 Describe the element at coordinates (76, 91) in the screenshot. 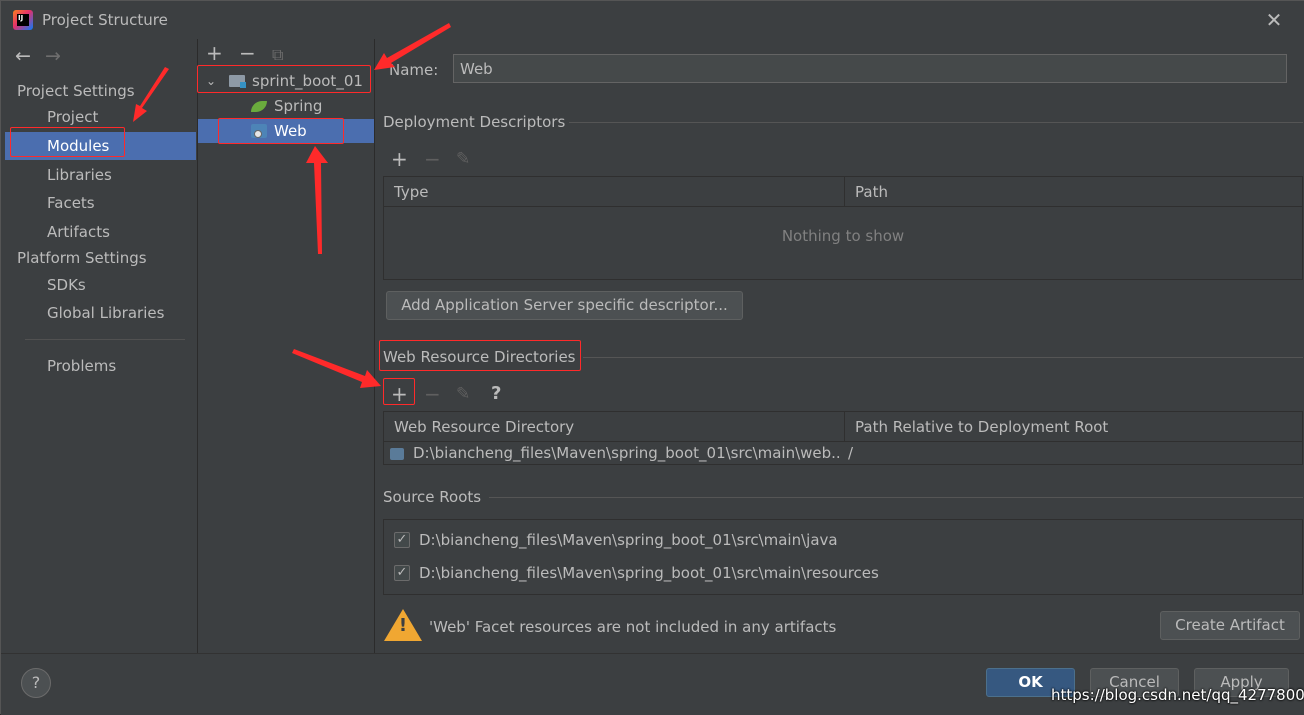

I see `project-settings-heading: Project Settings` at that location.